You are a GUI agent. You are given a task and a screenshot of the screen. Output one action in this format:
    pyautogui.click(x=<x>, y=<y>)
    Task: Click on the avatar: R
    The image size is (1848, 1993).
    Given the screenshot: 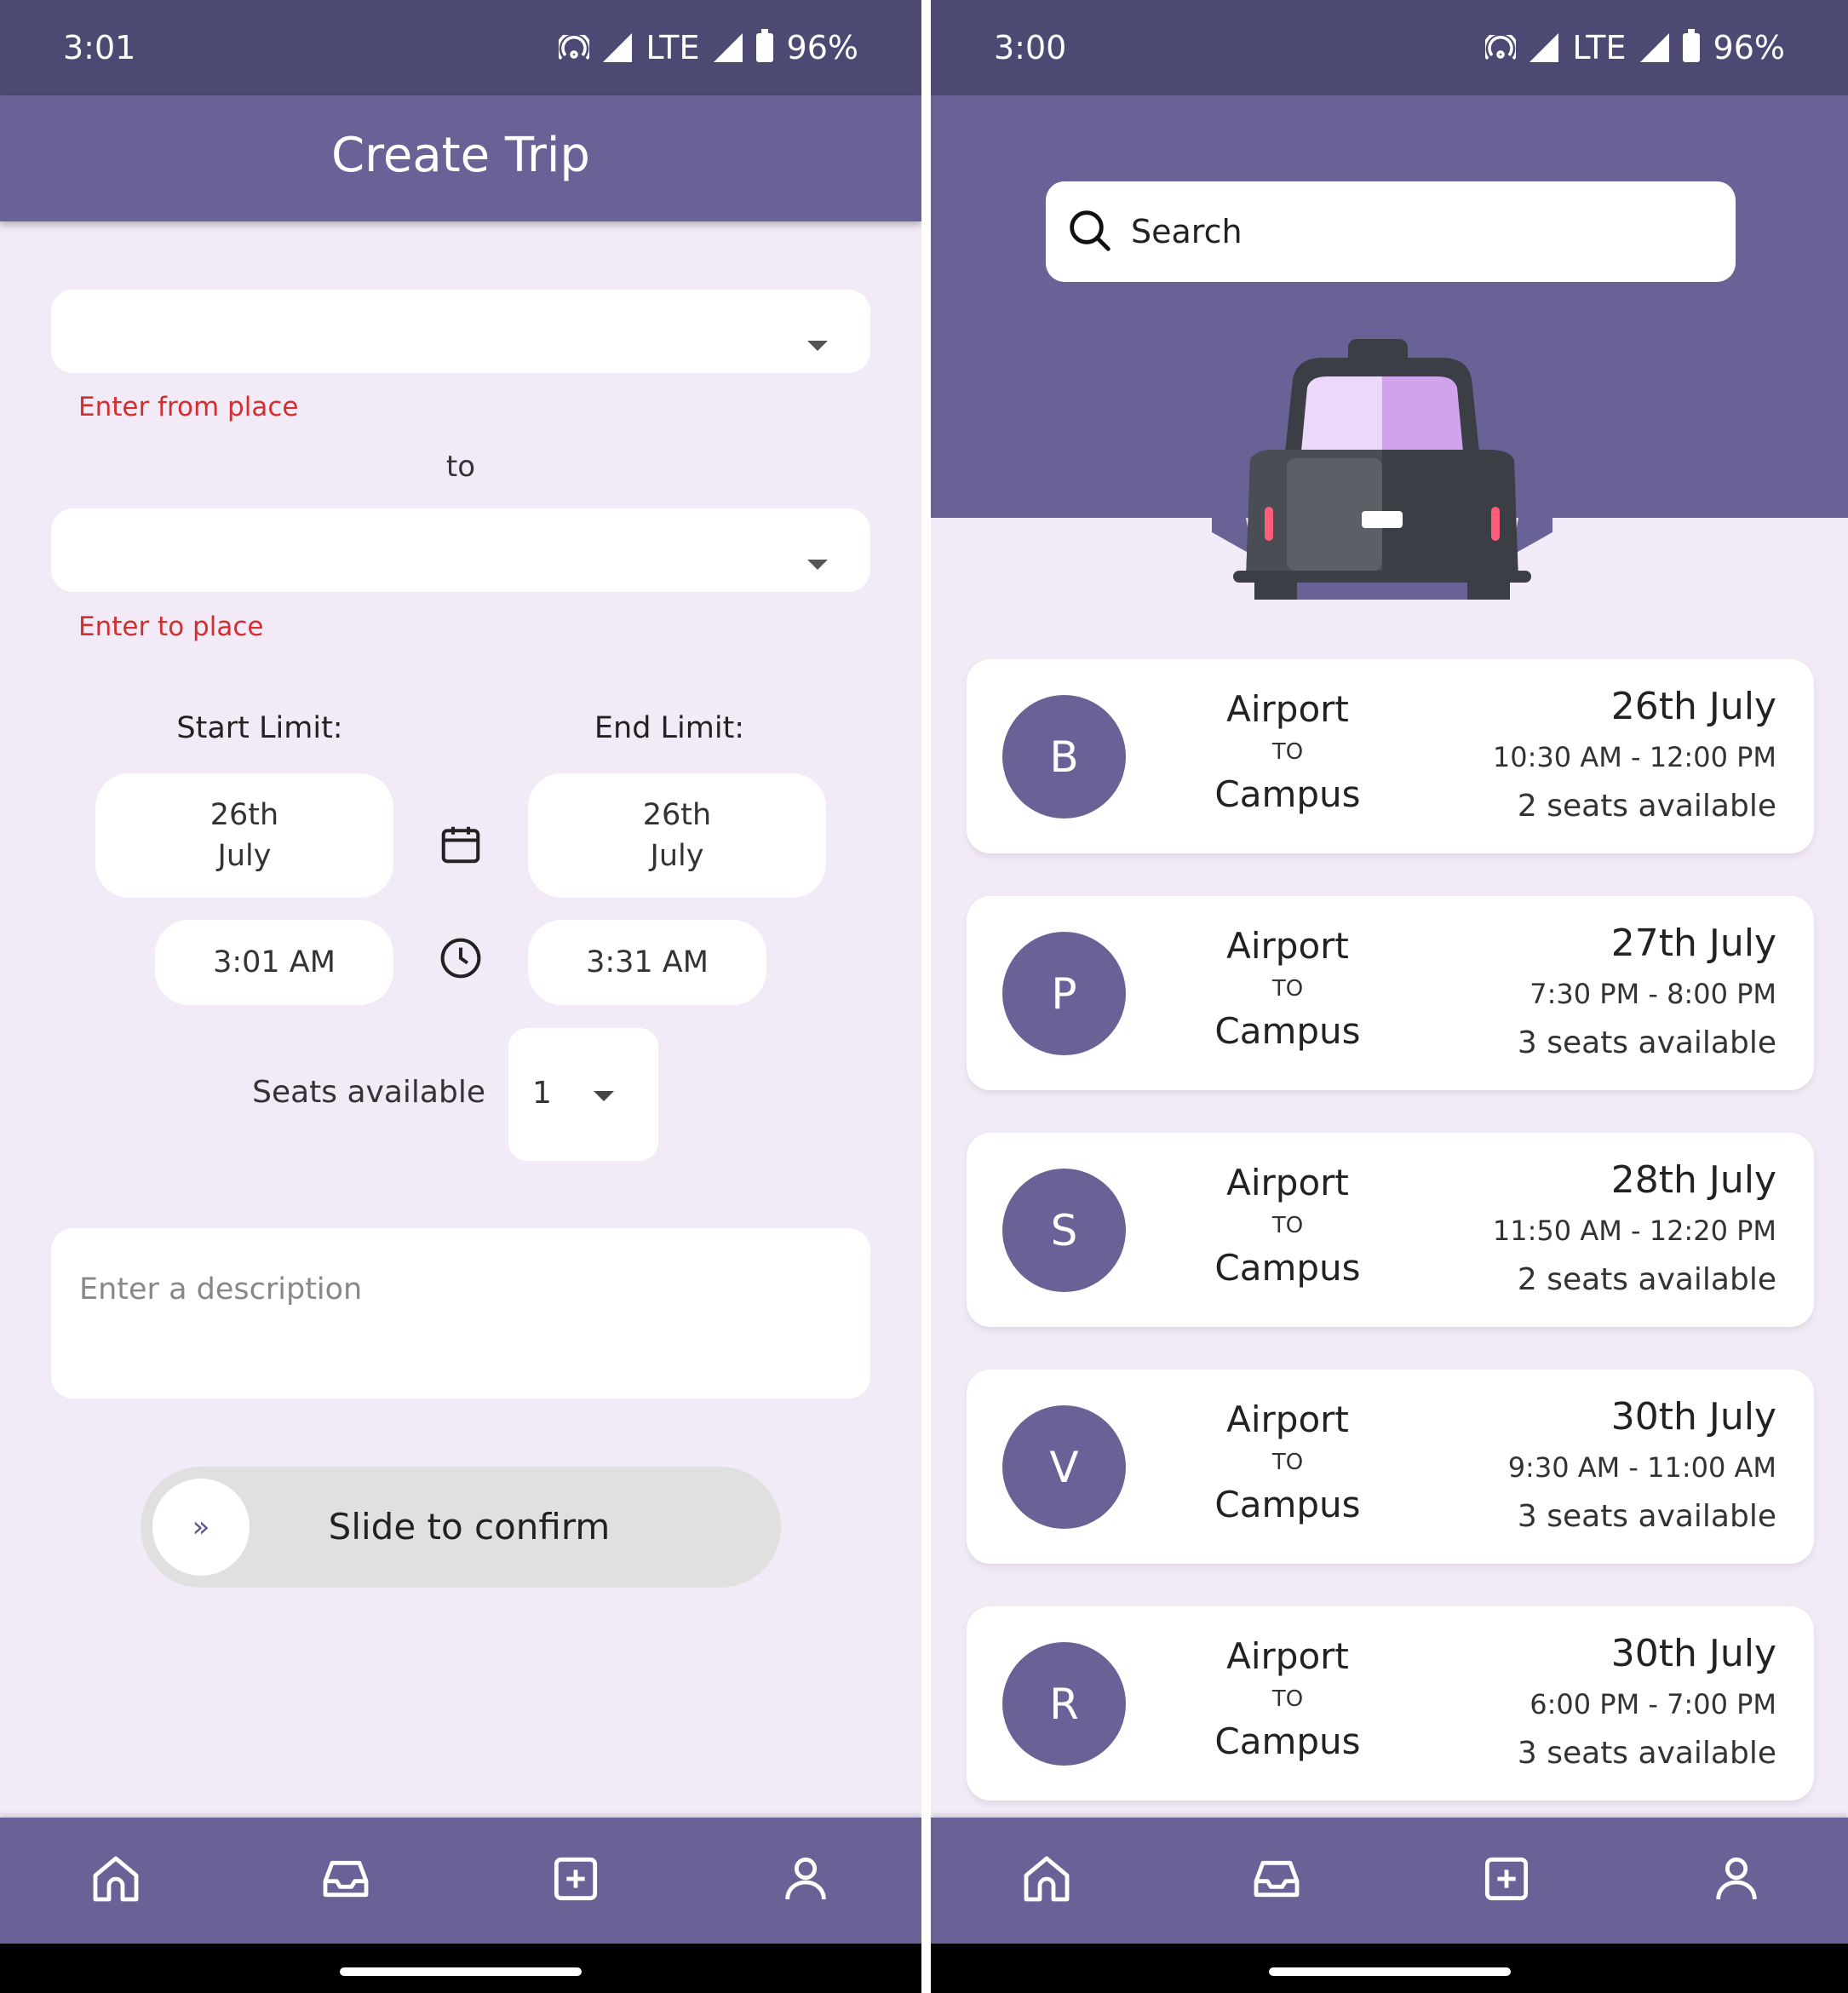 What is the action you would take?
    pyautogui.click(x=1064, y=1704)
    